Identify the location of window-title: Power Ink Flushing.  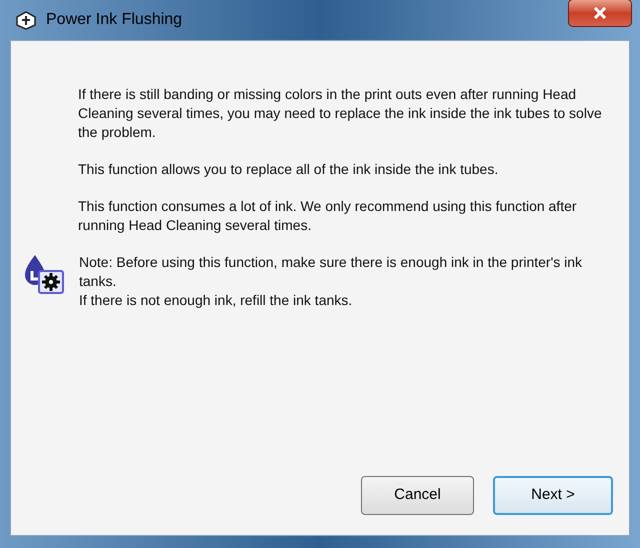
(114, 20).